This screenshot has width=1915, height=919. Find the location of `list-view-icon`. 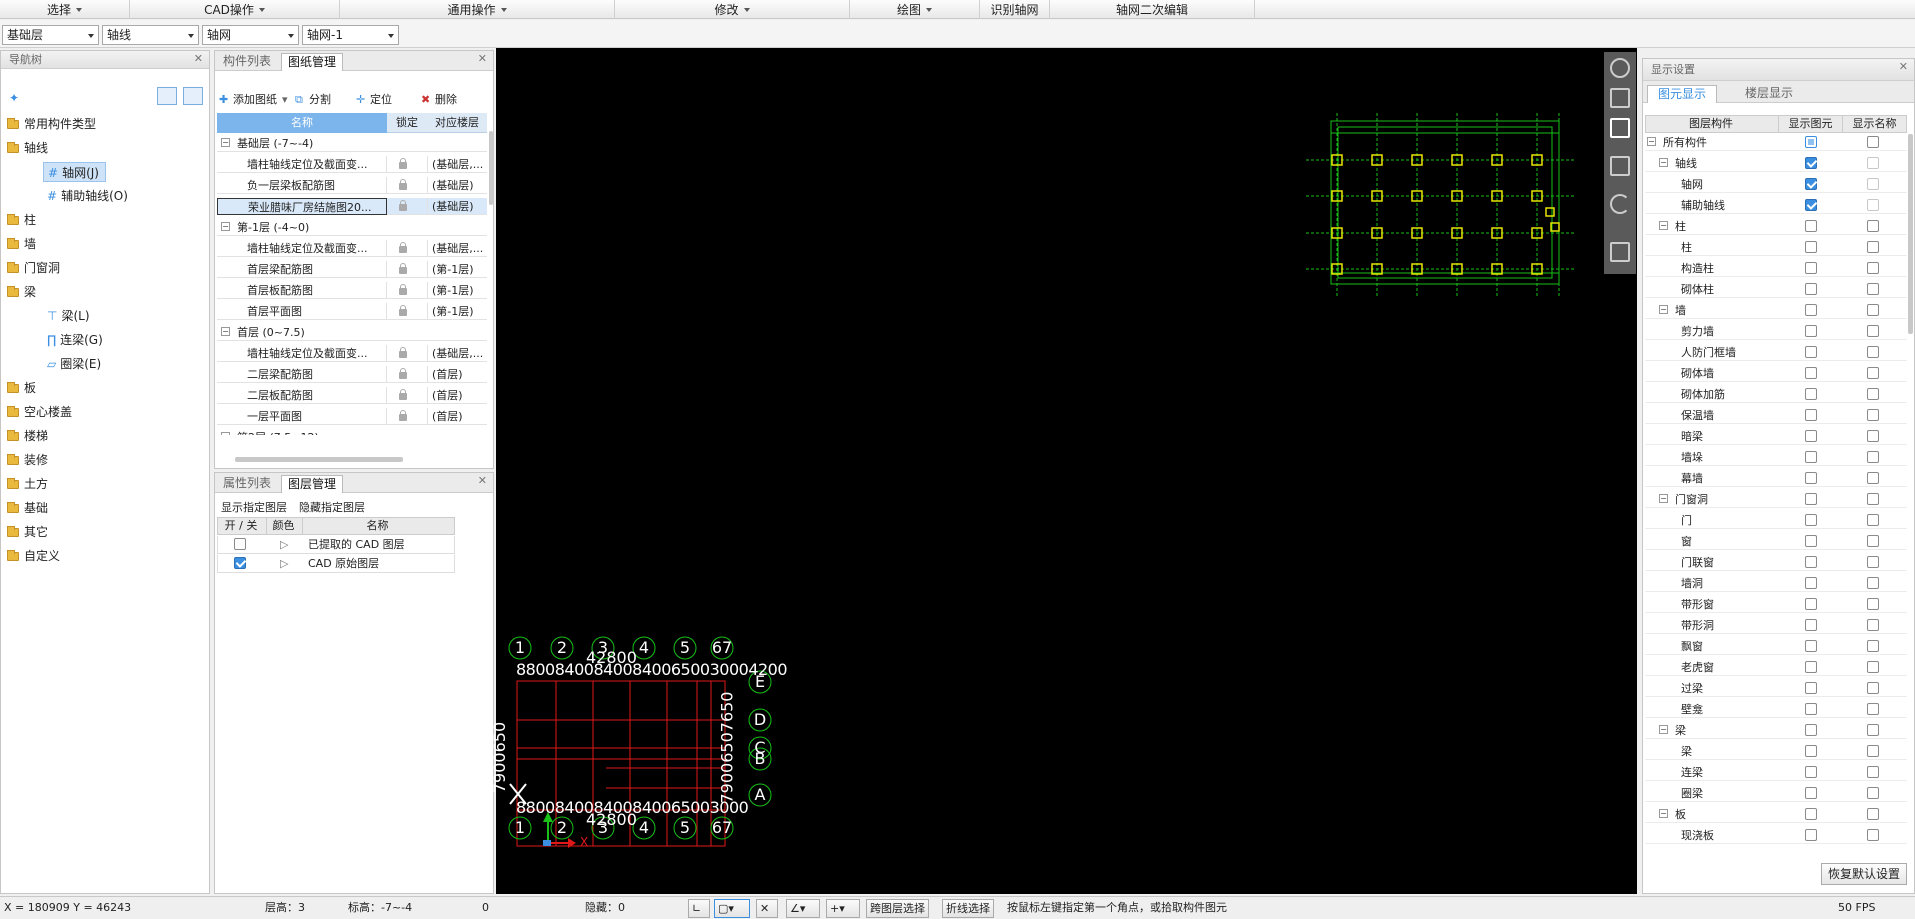

list-view-icon is located at coordinates (167, 96).